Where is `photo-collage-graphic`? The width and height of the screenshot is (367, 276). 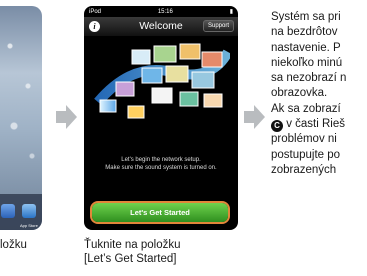 photo-collage-graphic is located at coordinates (163, 81).